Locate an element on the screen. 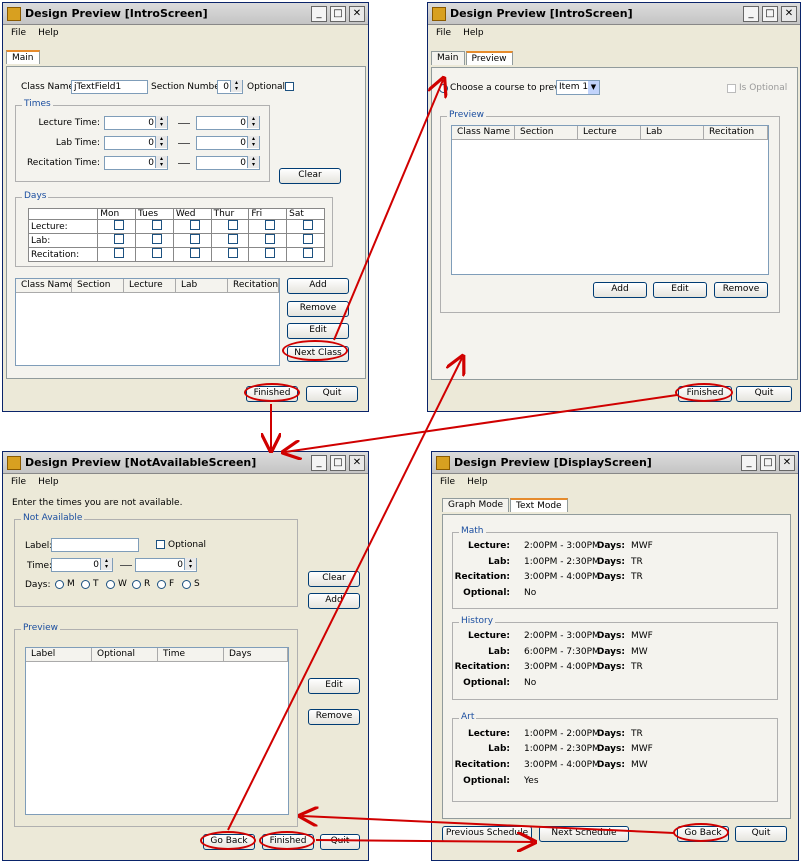 This screenshot has height=864, width=806. arrow-next-class-to-preview is located at coordinates (388, 210).